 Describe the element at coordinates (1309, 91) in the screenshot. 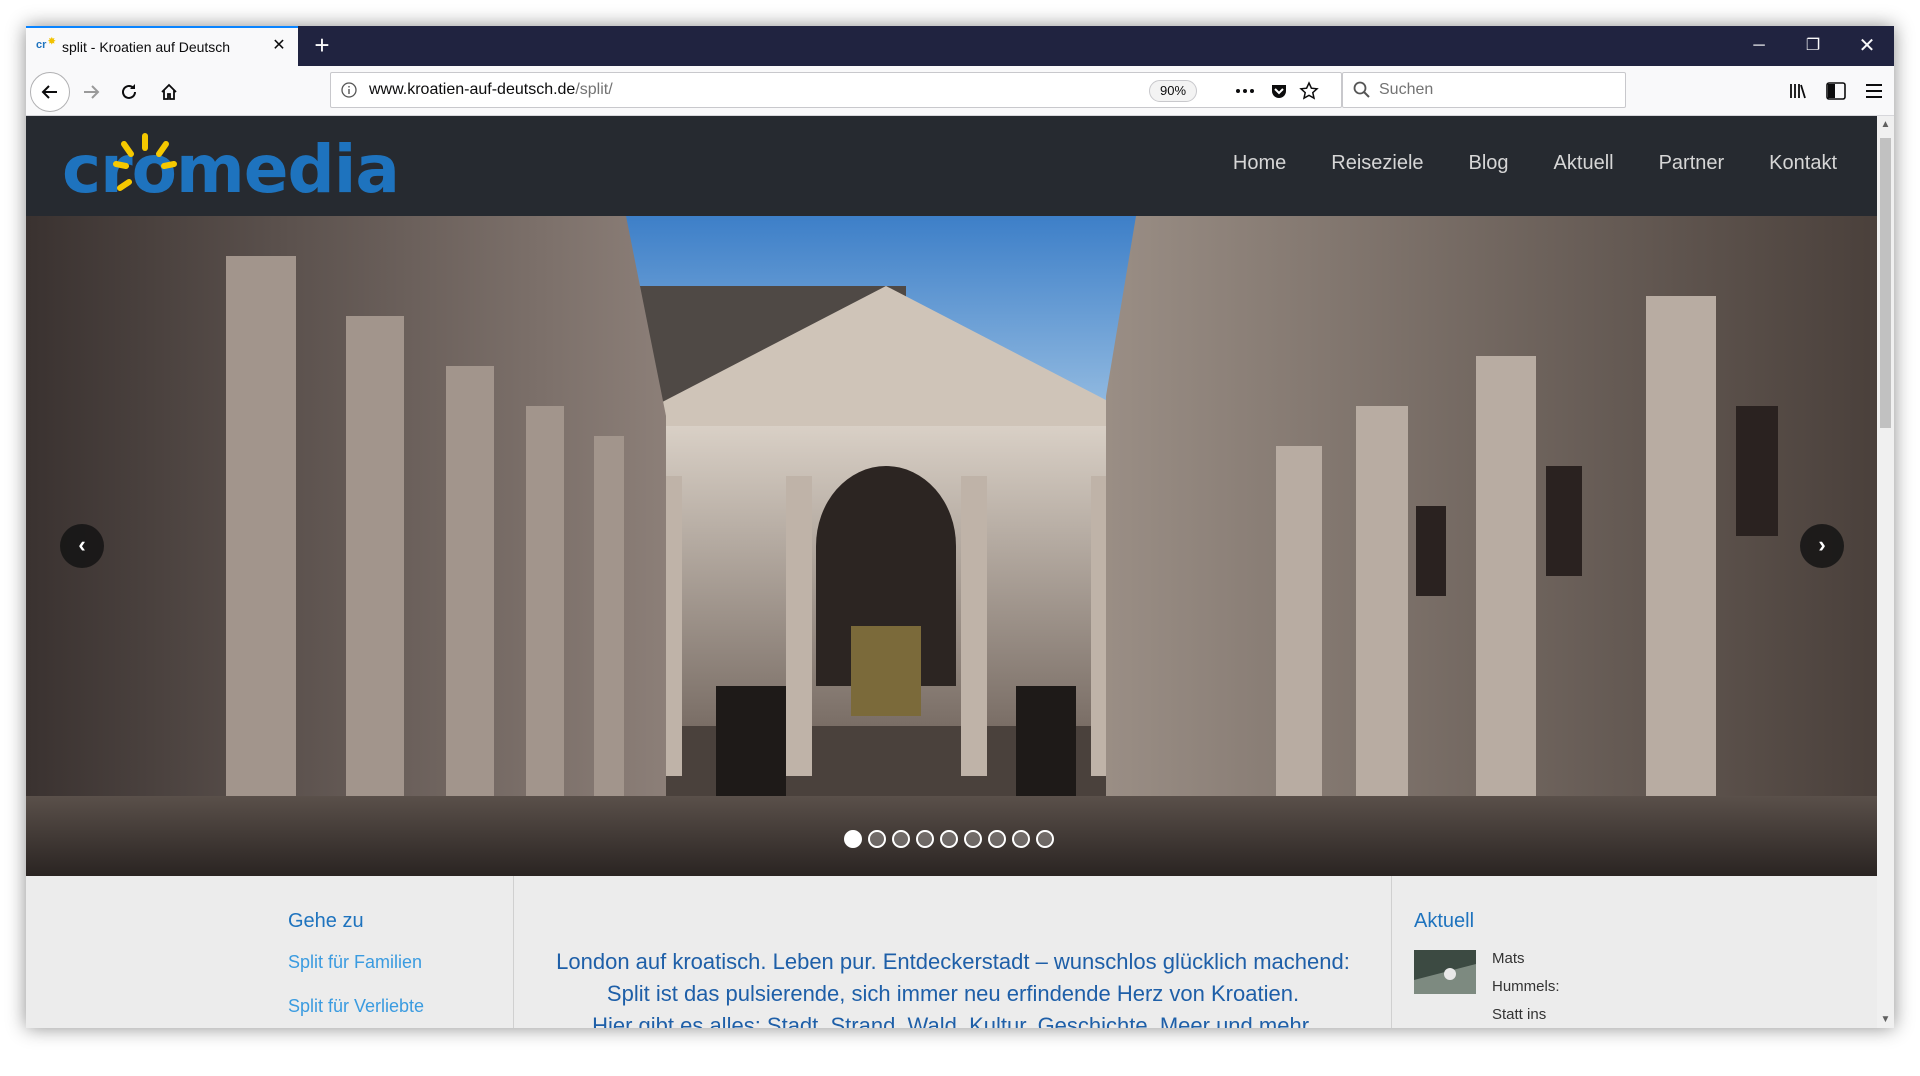

I see `bookmark-star-icon` at that location.